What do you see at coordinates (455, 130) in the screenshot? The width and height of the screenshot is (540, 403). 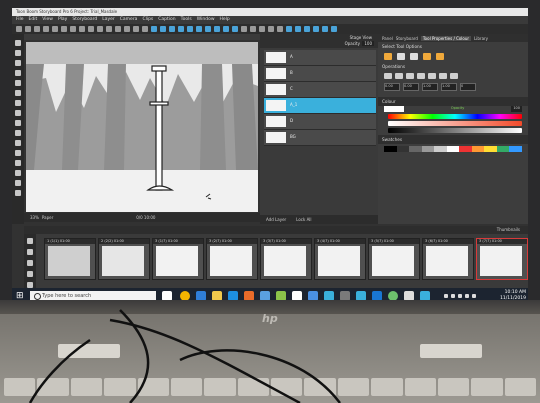 I see `value-slider` at bounding box center [455, 130].